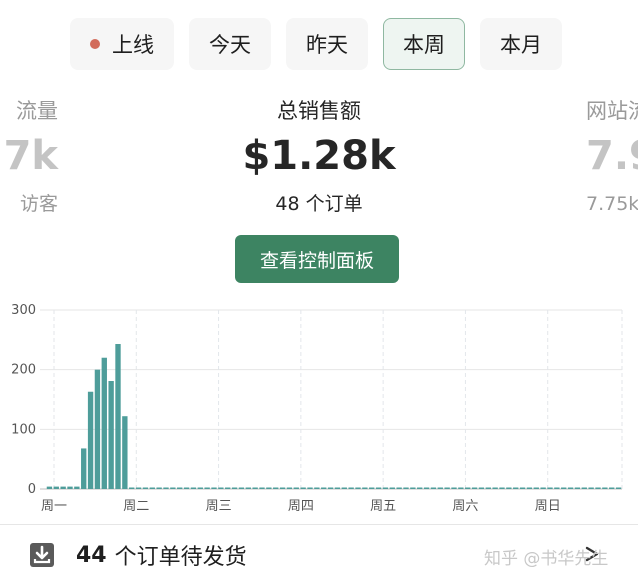 The width and height of the screenshot is (638, 581). Describe the element at coordinates (521, 44) in the screenshot. I see `tab-this-month: 本月` at that location.